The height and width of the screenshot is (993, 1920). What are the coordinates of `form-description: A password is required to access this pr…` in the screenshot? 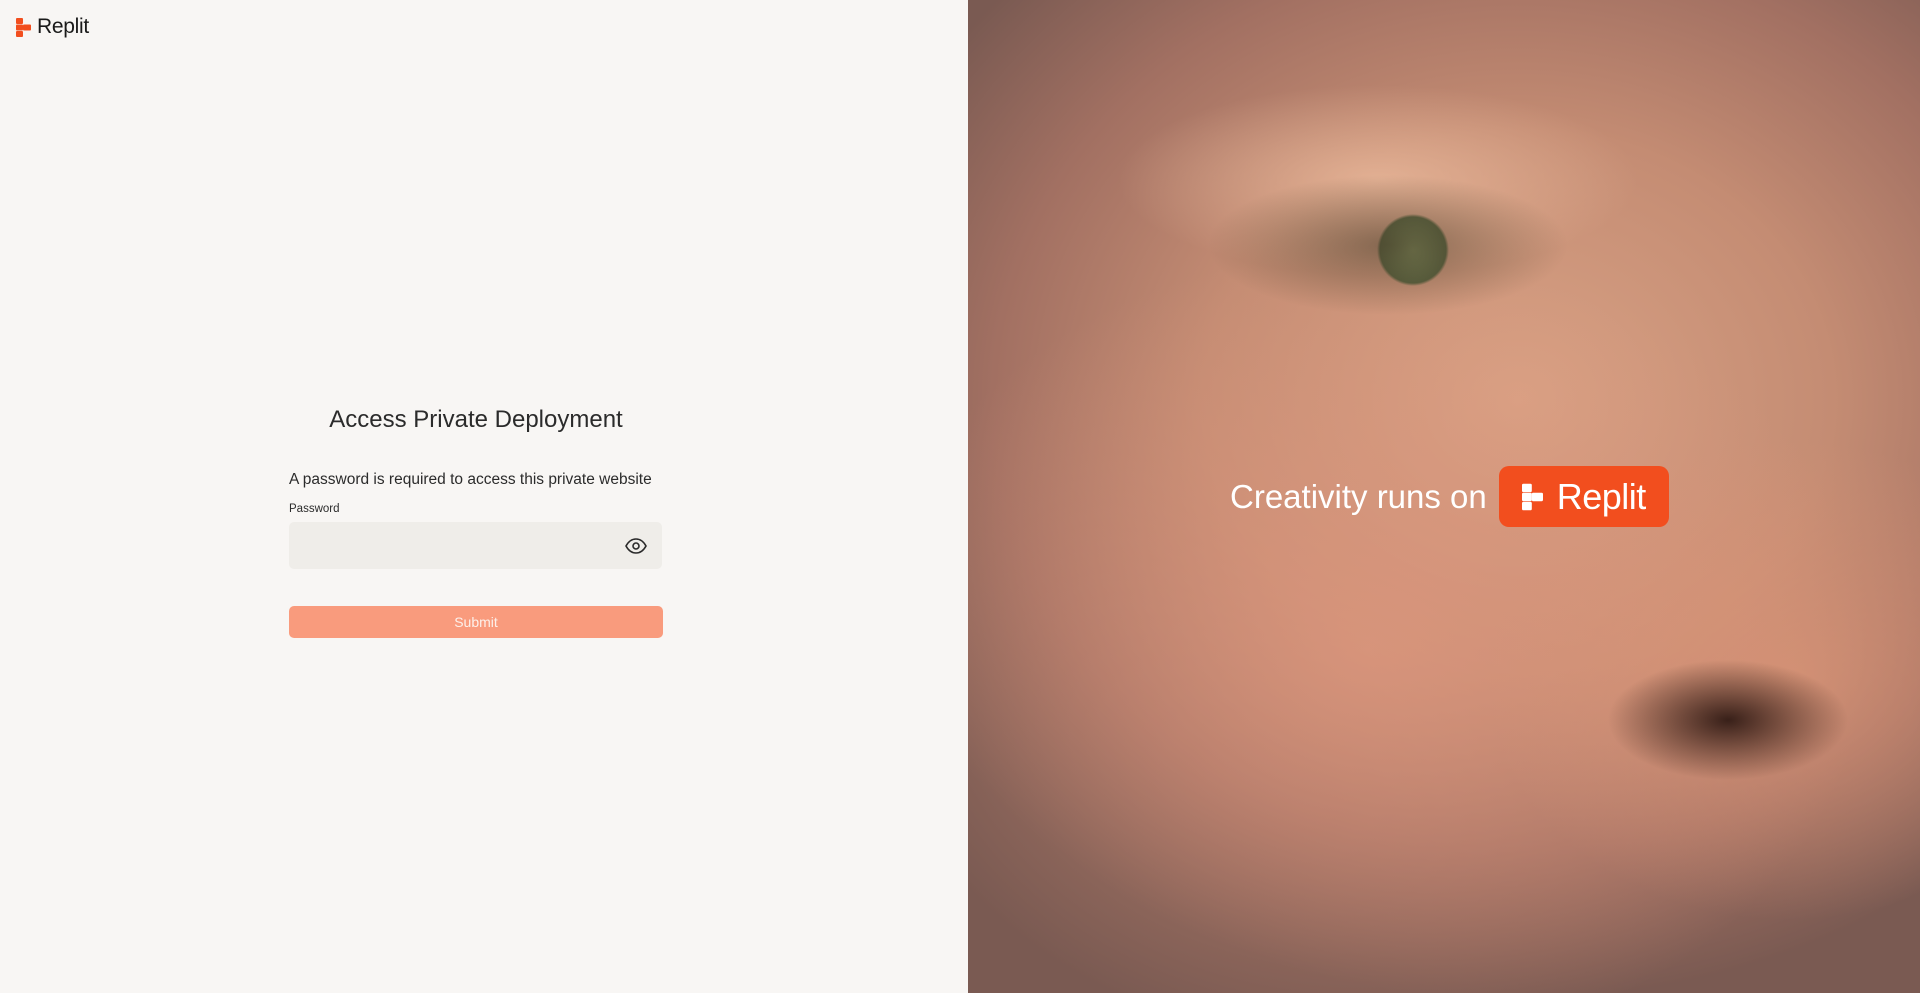 It's located at (470, 479).